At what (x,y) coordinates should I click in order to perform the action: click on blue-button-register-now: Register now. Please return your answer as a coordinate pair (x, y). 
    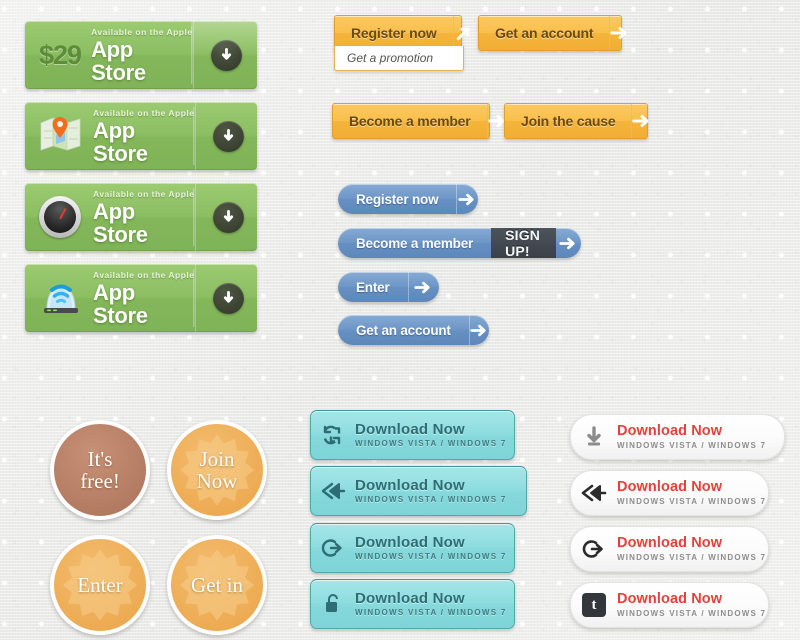
    Looking at the image, I should click on (408, 199).